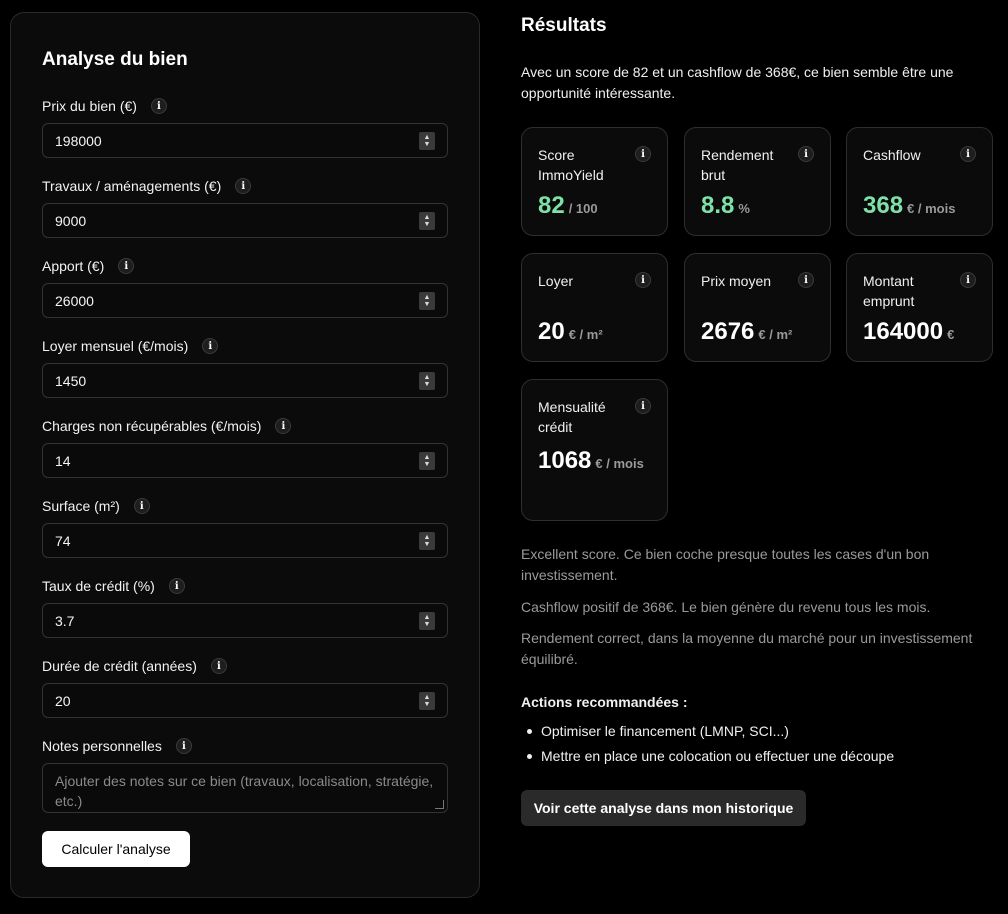  I want to click on field-prix-du-bien: Prix du bien (€) i 198000 ▲ ▼, so click(245, 127).